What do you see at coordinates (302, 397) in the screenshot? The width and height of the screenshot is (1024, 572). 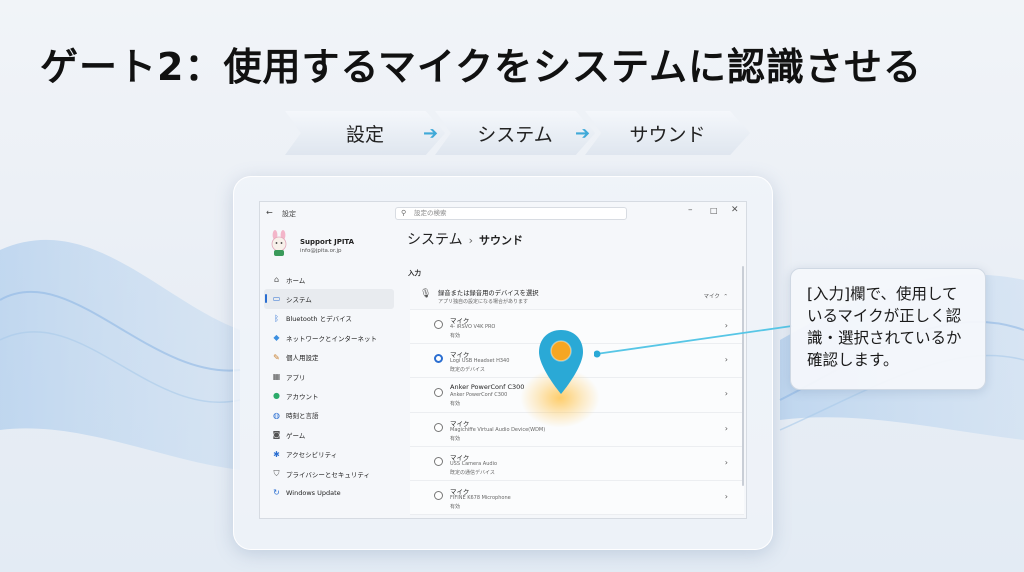 I see `sidebar-item-label: アカウント` at bounding box center [302, 397].